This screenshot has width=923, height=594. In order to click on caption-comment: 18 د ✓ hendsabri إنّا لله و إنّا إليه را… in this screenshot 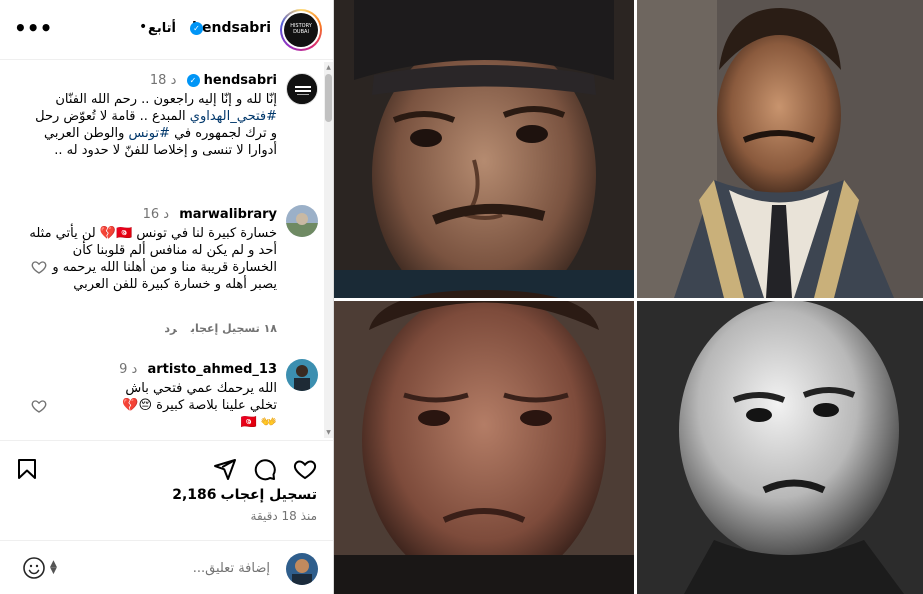, I will do `click(166, 131)`.